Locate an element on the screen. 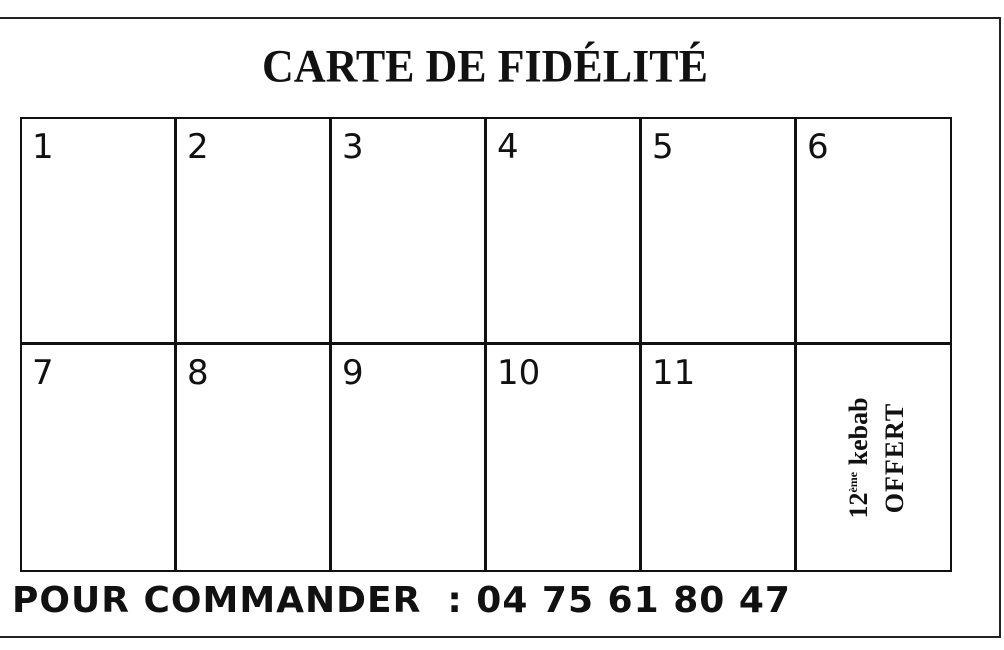 This screenshot has width=1004, height=650. stamp-number: 2 is located at coordinates (198, 147).